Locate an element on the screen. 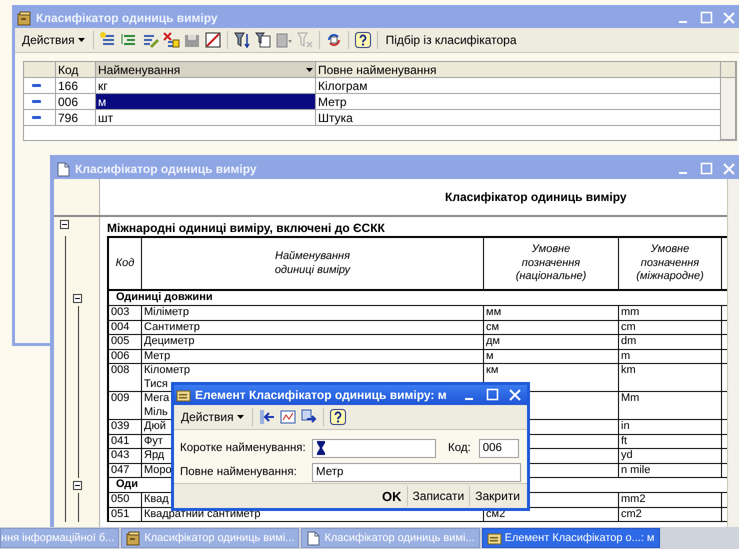  table-cell: ft is located at coordinates (670, 441).